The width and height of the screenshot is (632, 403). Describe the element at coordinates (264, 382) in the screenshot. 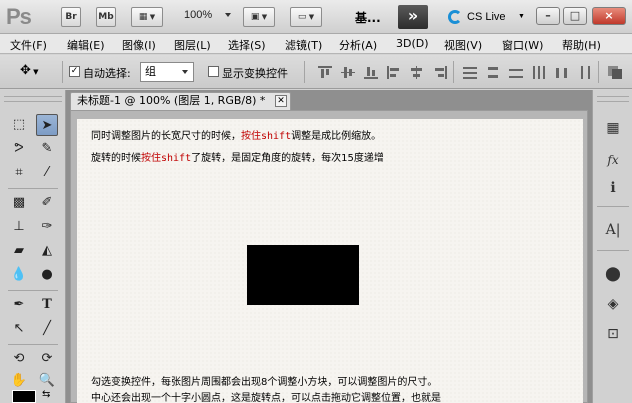

I see `canvas-text-line3: 勾选变换控件，每张图片周围都会出现8个调整小方块，可以调整图片的尺寸。` at that location.